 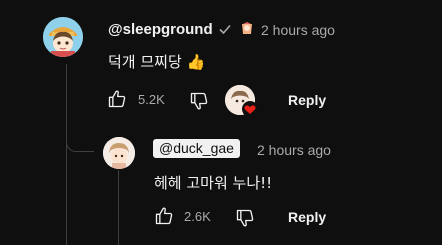 I want to click on reply-avatar, so click(x=119, y=153).